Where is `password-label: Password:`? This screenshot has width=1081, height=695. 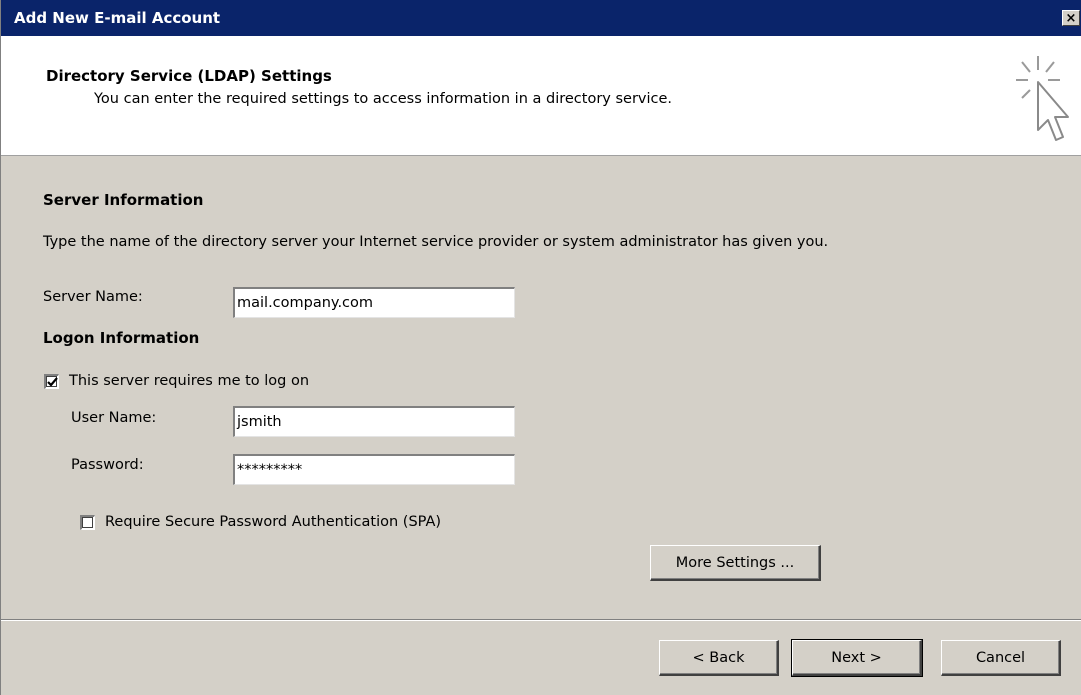 password-label: Password: is located at coordinates (107, 465).